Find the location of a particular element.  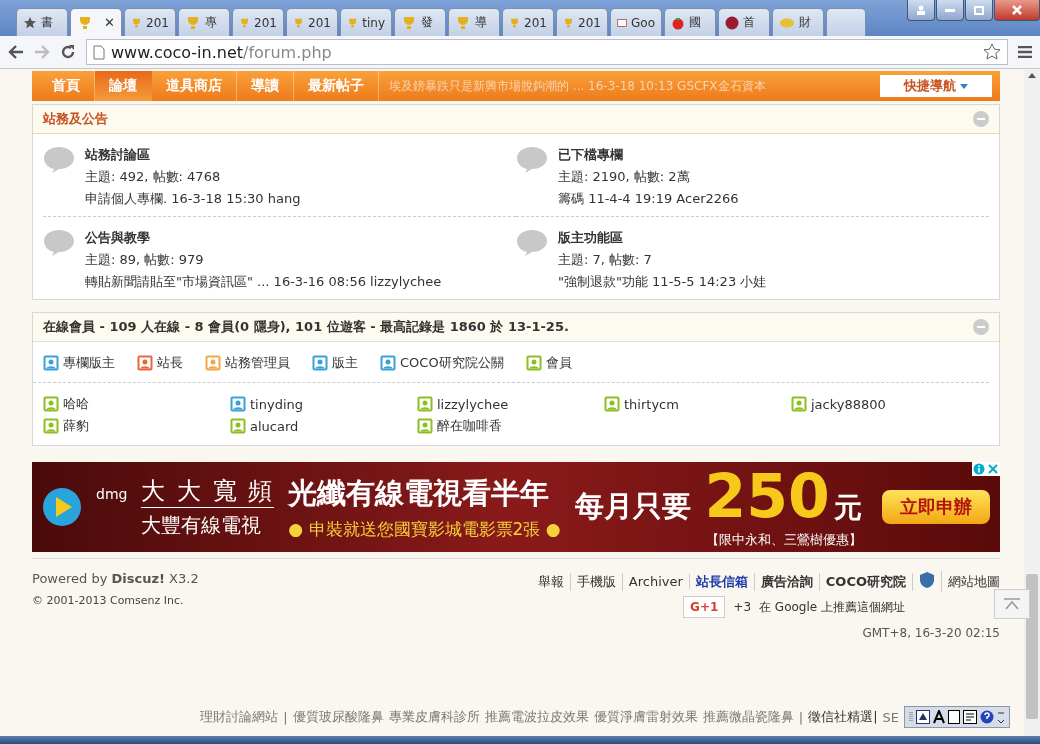

browser-tab: 國 is located at coordinates (690, 22).